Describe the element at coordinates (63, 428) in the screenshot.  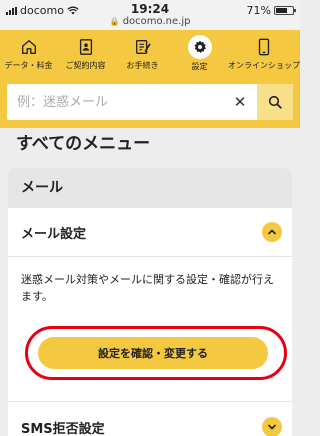
I see `row-label: SMS拒否設定` at that location.